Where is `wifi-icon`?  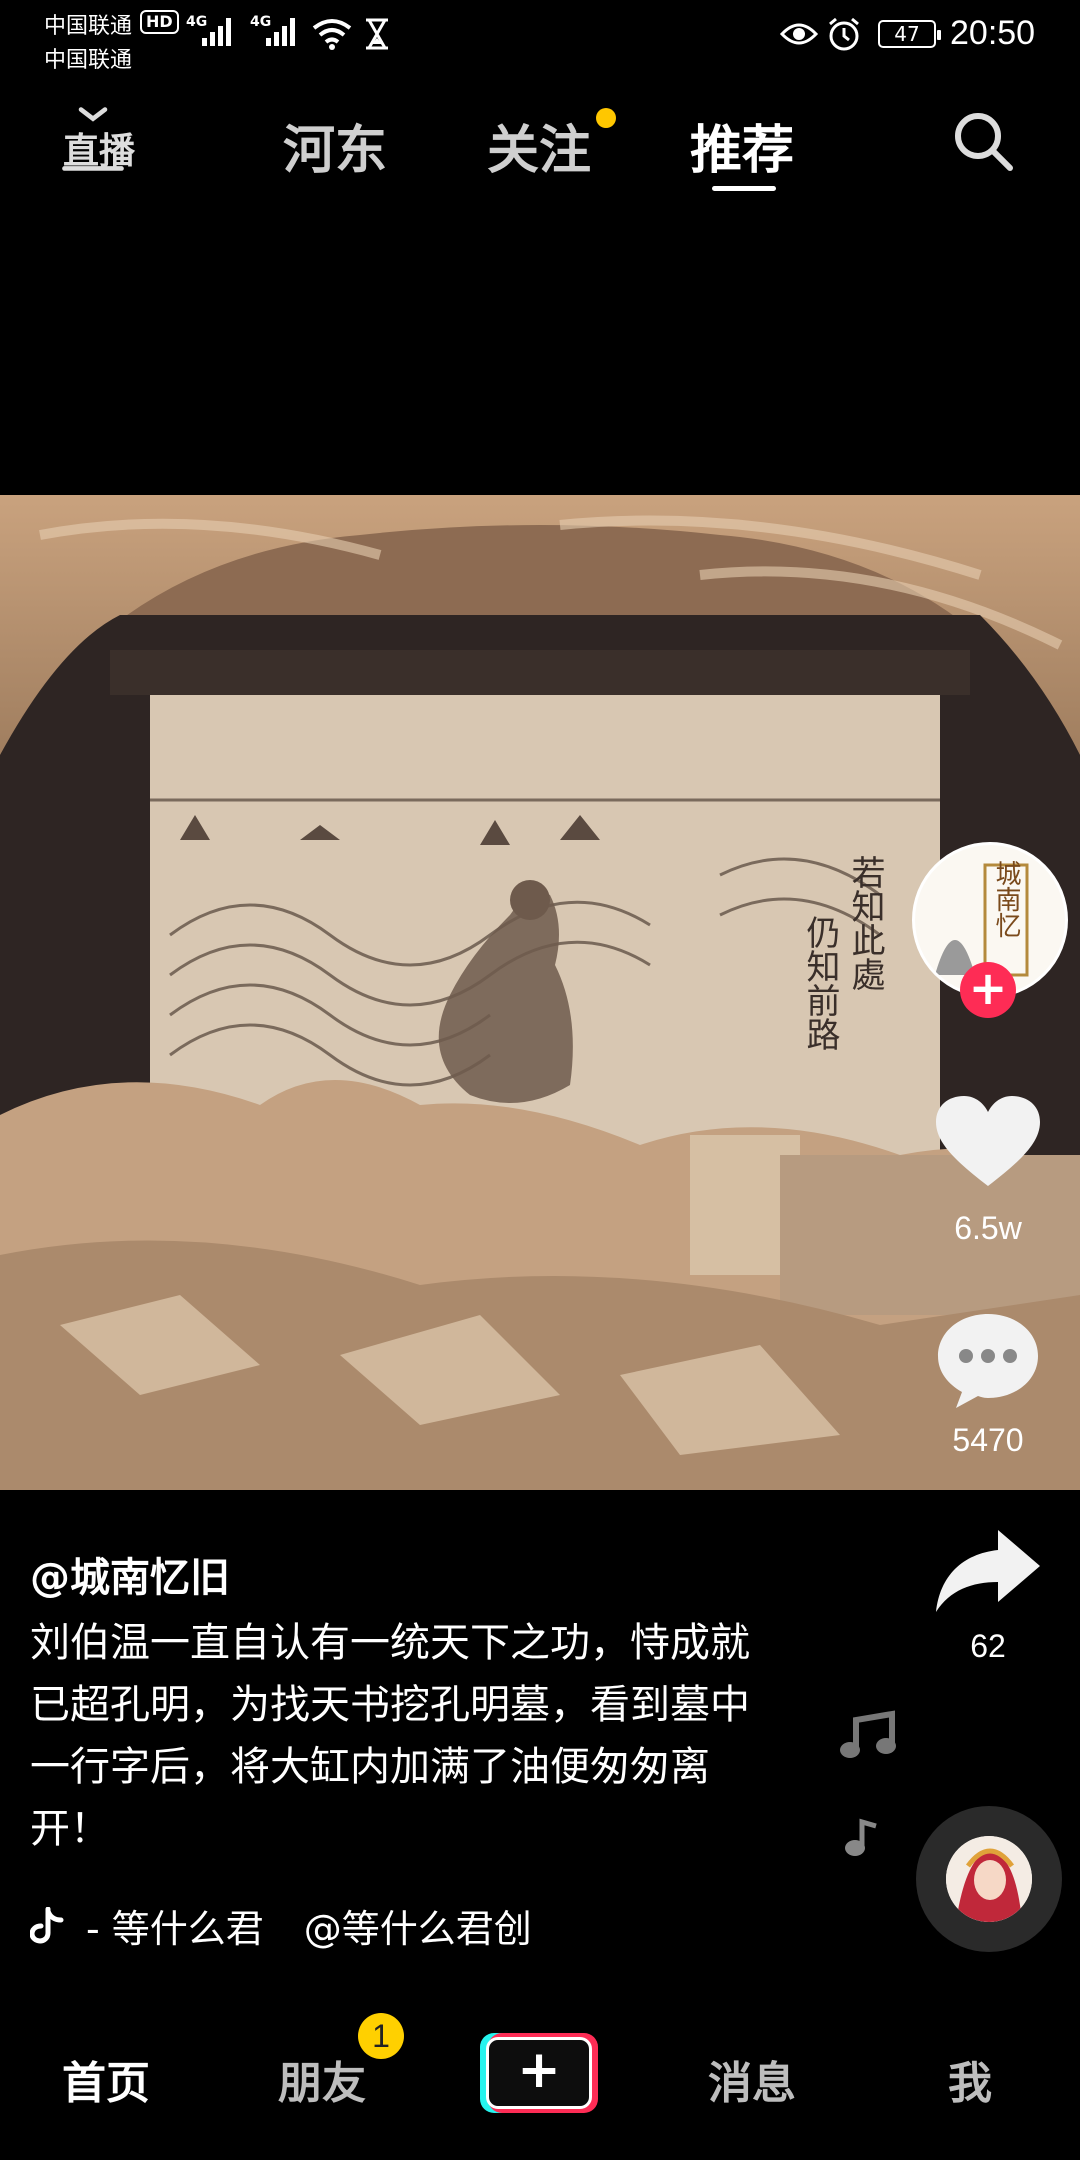
wifi-icon is located at coordinates (332, 34).